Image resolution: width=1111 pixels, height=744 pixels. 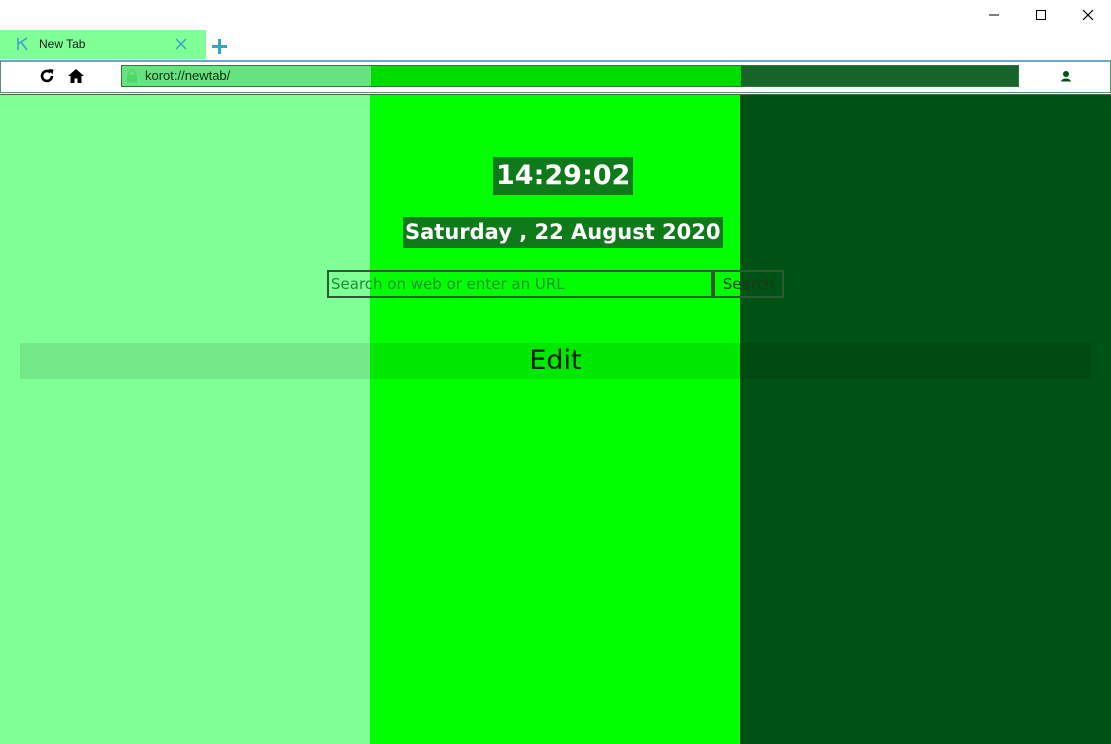 What do you see at coordinates (1095, 76) in the screenshot?
I see `hamburger-menu-icon` at bounding box center [1095, 76].